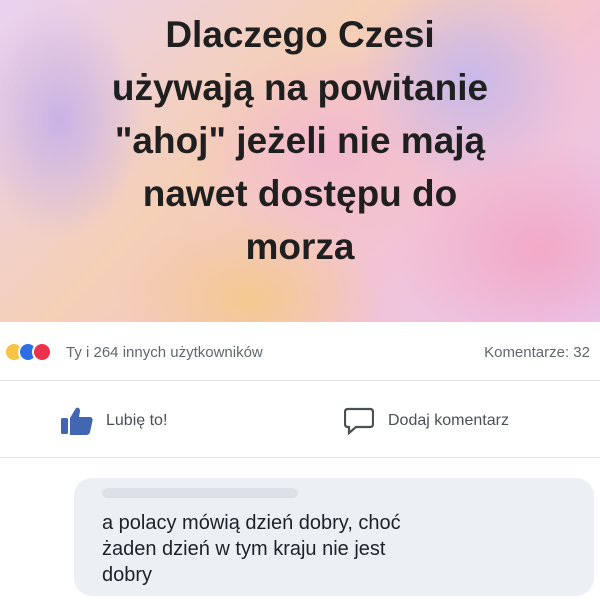 This screenshot has width=600, height=600. I want to click on actions-row: Lubię to! Dodaj komentarz, so click(300, 419).